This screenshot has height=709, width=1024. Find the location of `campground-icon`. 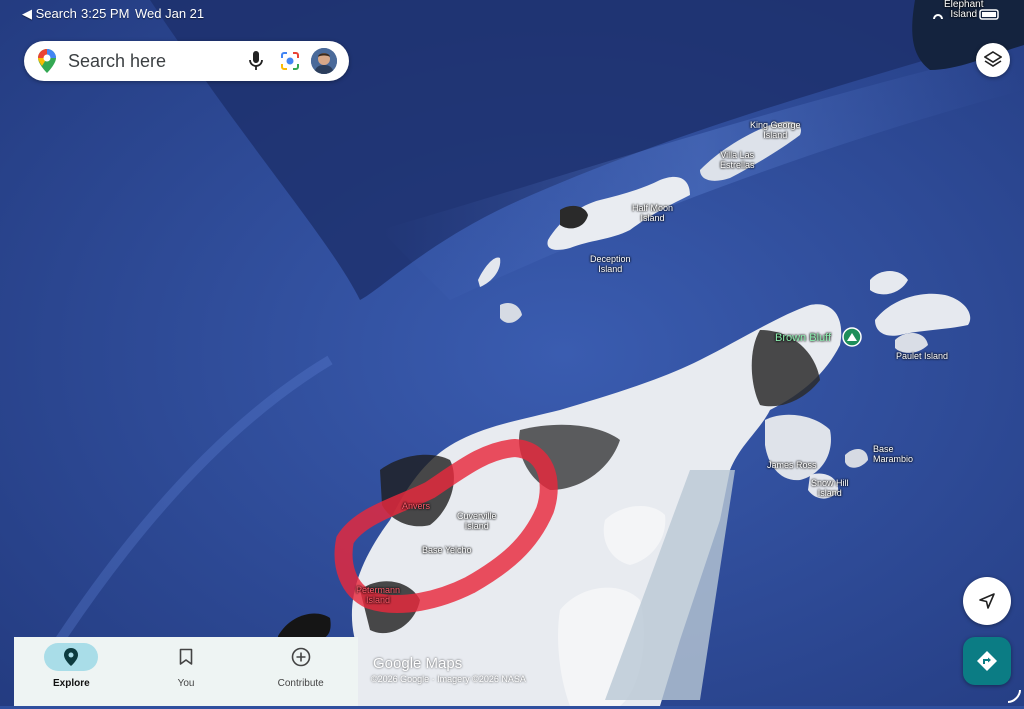

campground-icon is located at coordinates (852, 339).